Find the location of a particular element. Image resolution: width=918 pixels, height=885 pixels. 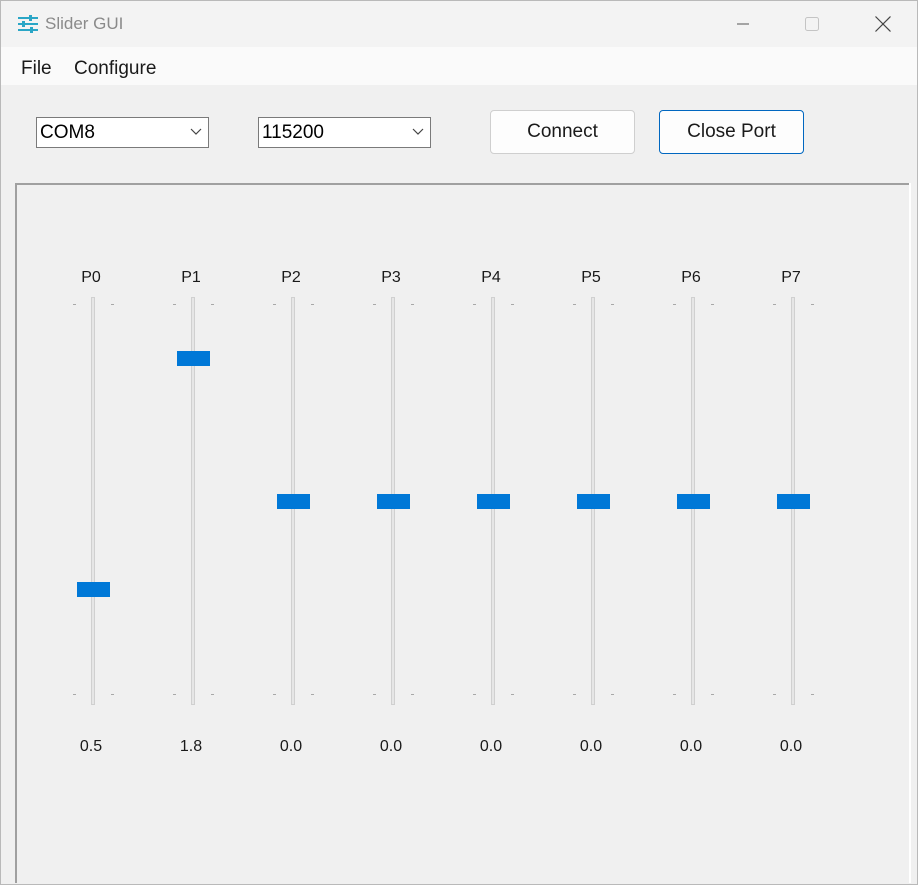

close-port-button: Close Port is located at coordinates (731, 132).